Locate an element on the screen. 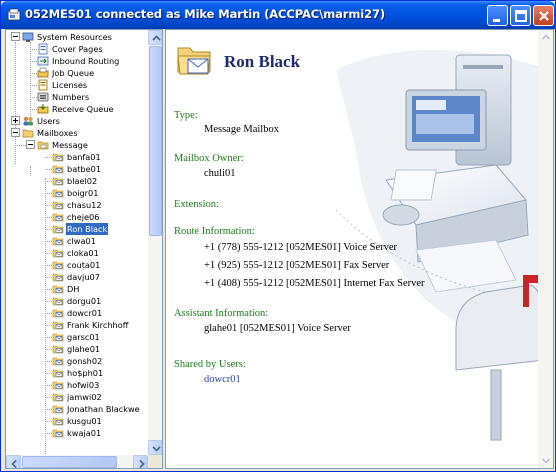 Image resolution: width=556 pixels, height=472 pixels. job-queue-icon is located at coordinates (43, 72).